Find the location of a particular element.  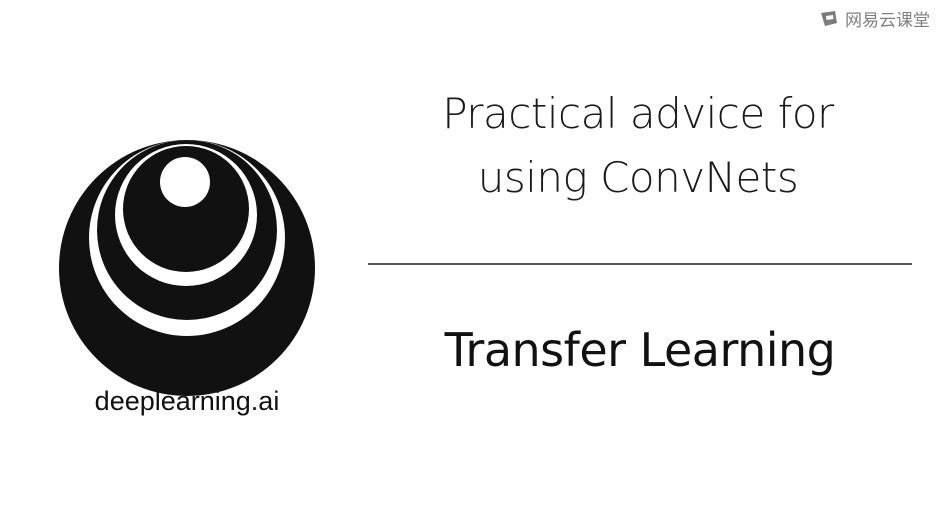

watermark: 网易云课堂 is located at coordinates (874, 18).